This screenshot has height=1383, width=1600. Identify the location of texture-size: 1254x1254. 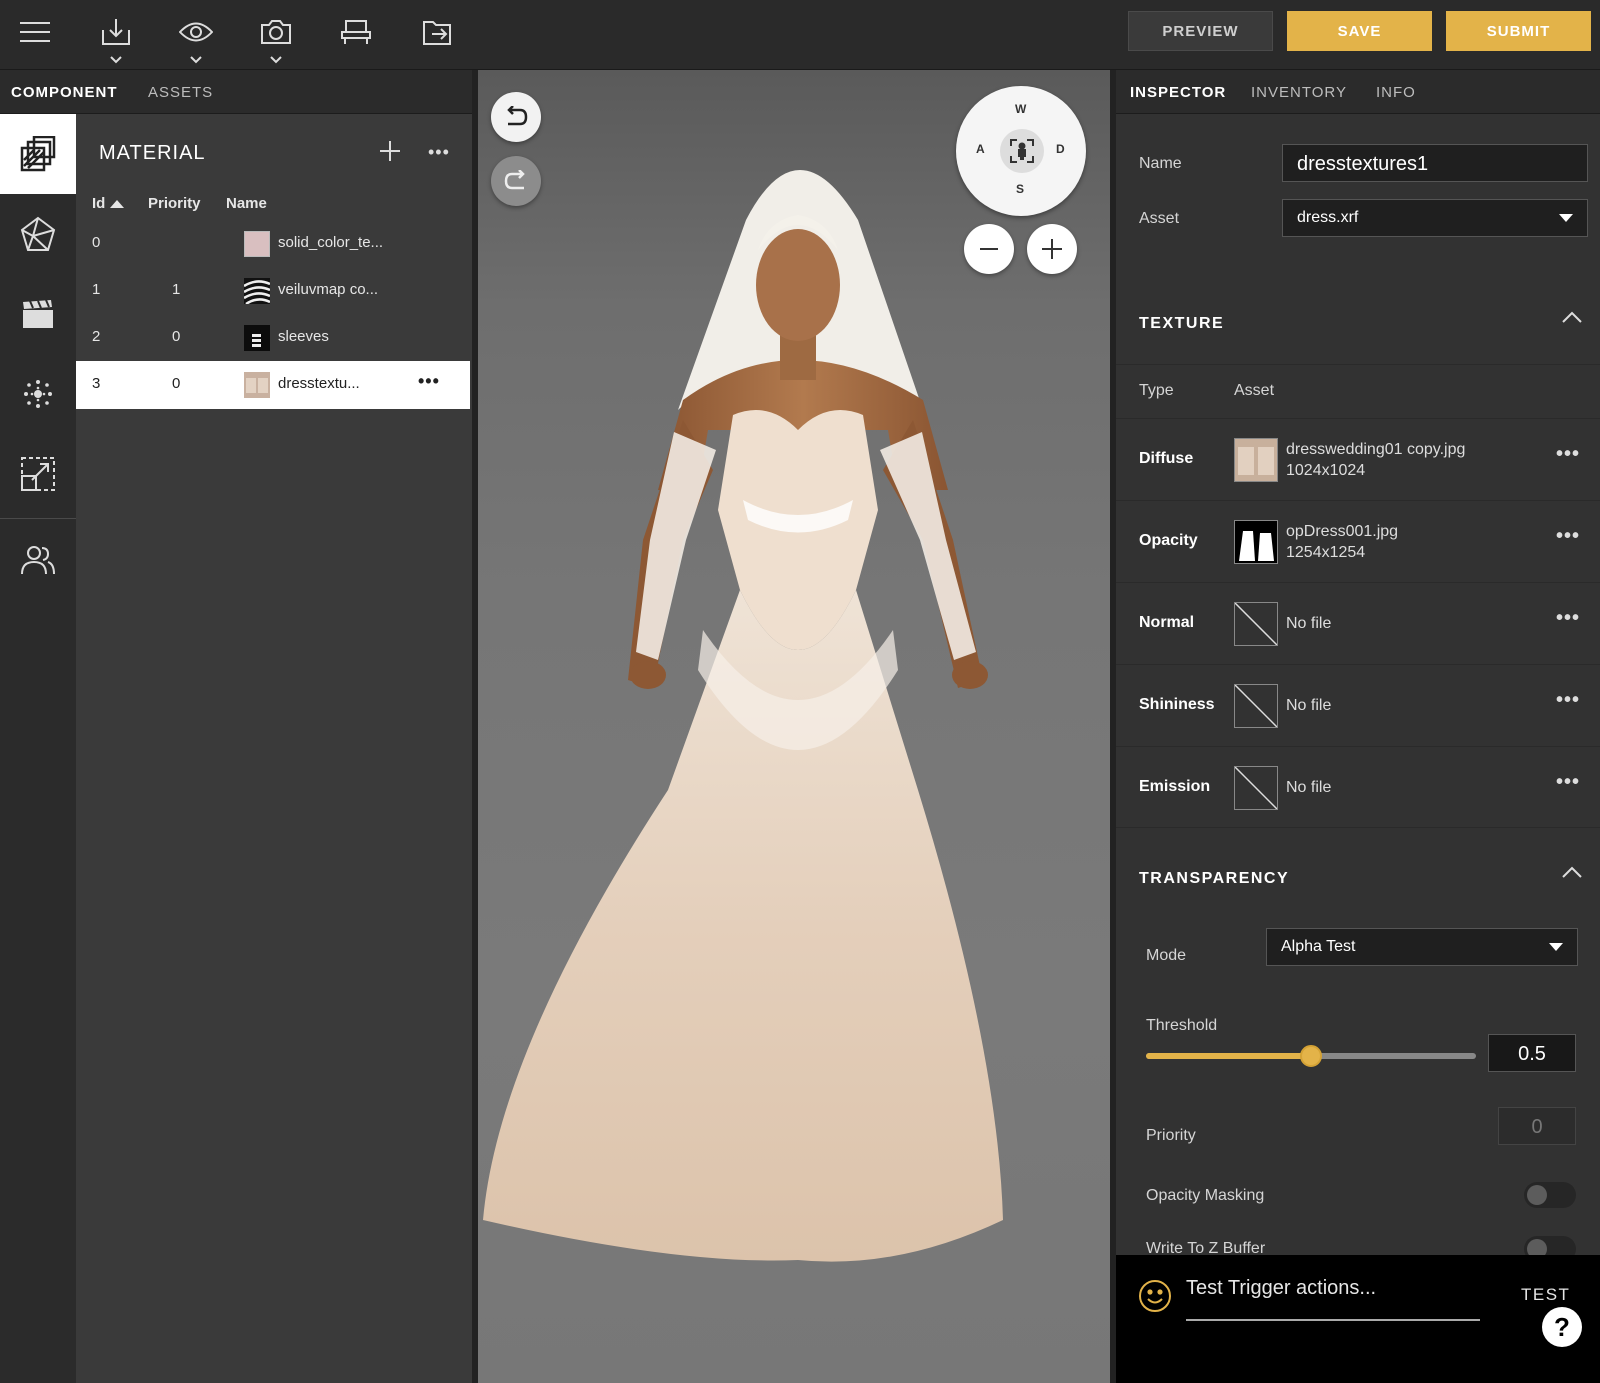
(1326, 552).